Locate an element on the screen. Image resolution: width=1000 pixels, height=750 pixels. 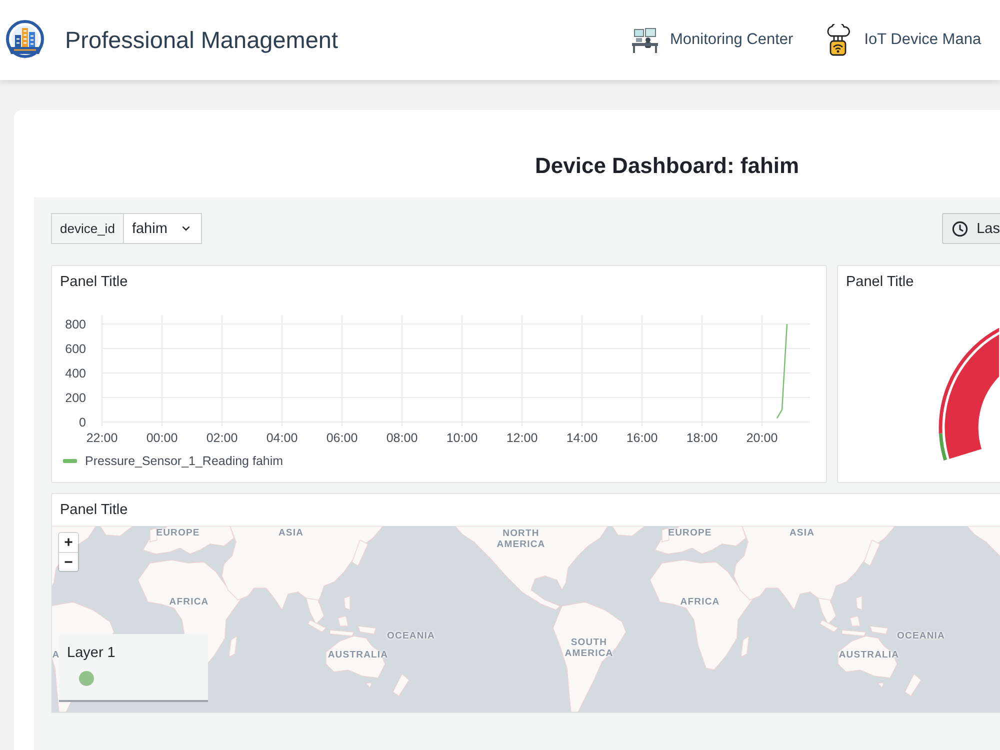
x-axis-label: 08:00 is located at coordinates (402, 438).